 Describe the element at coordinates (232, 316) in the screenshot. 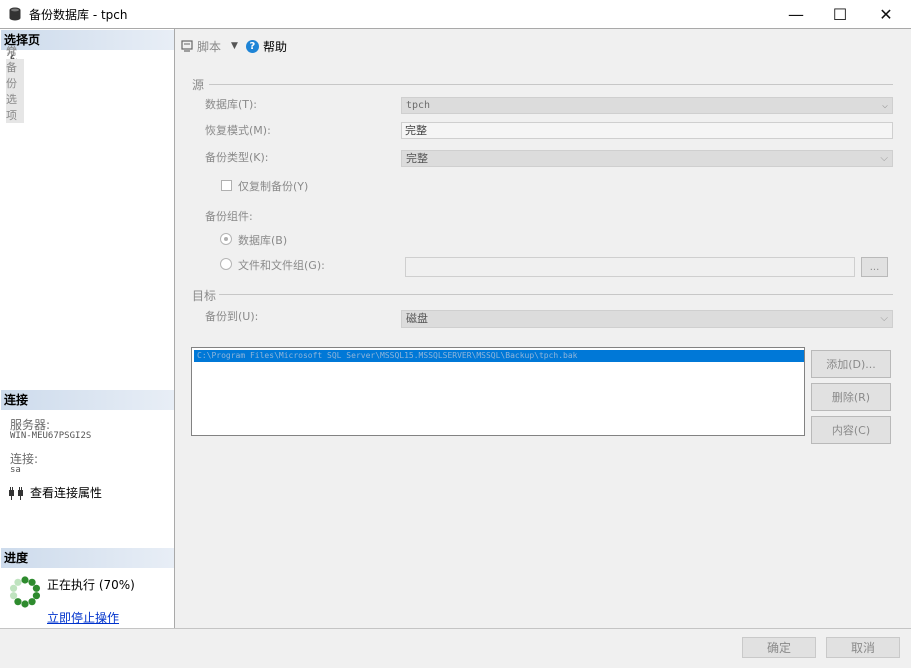

I see `backup-to-label: 备份到(U):` at that location.